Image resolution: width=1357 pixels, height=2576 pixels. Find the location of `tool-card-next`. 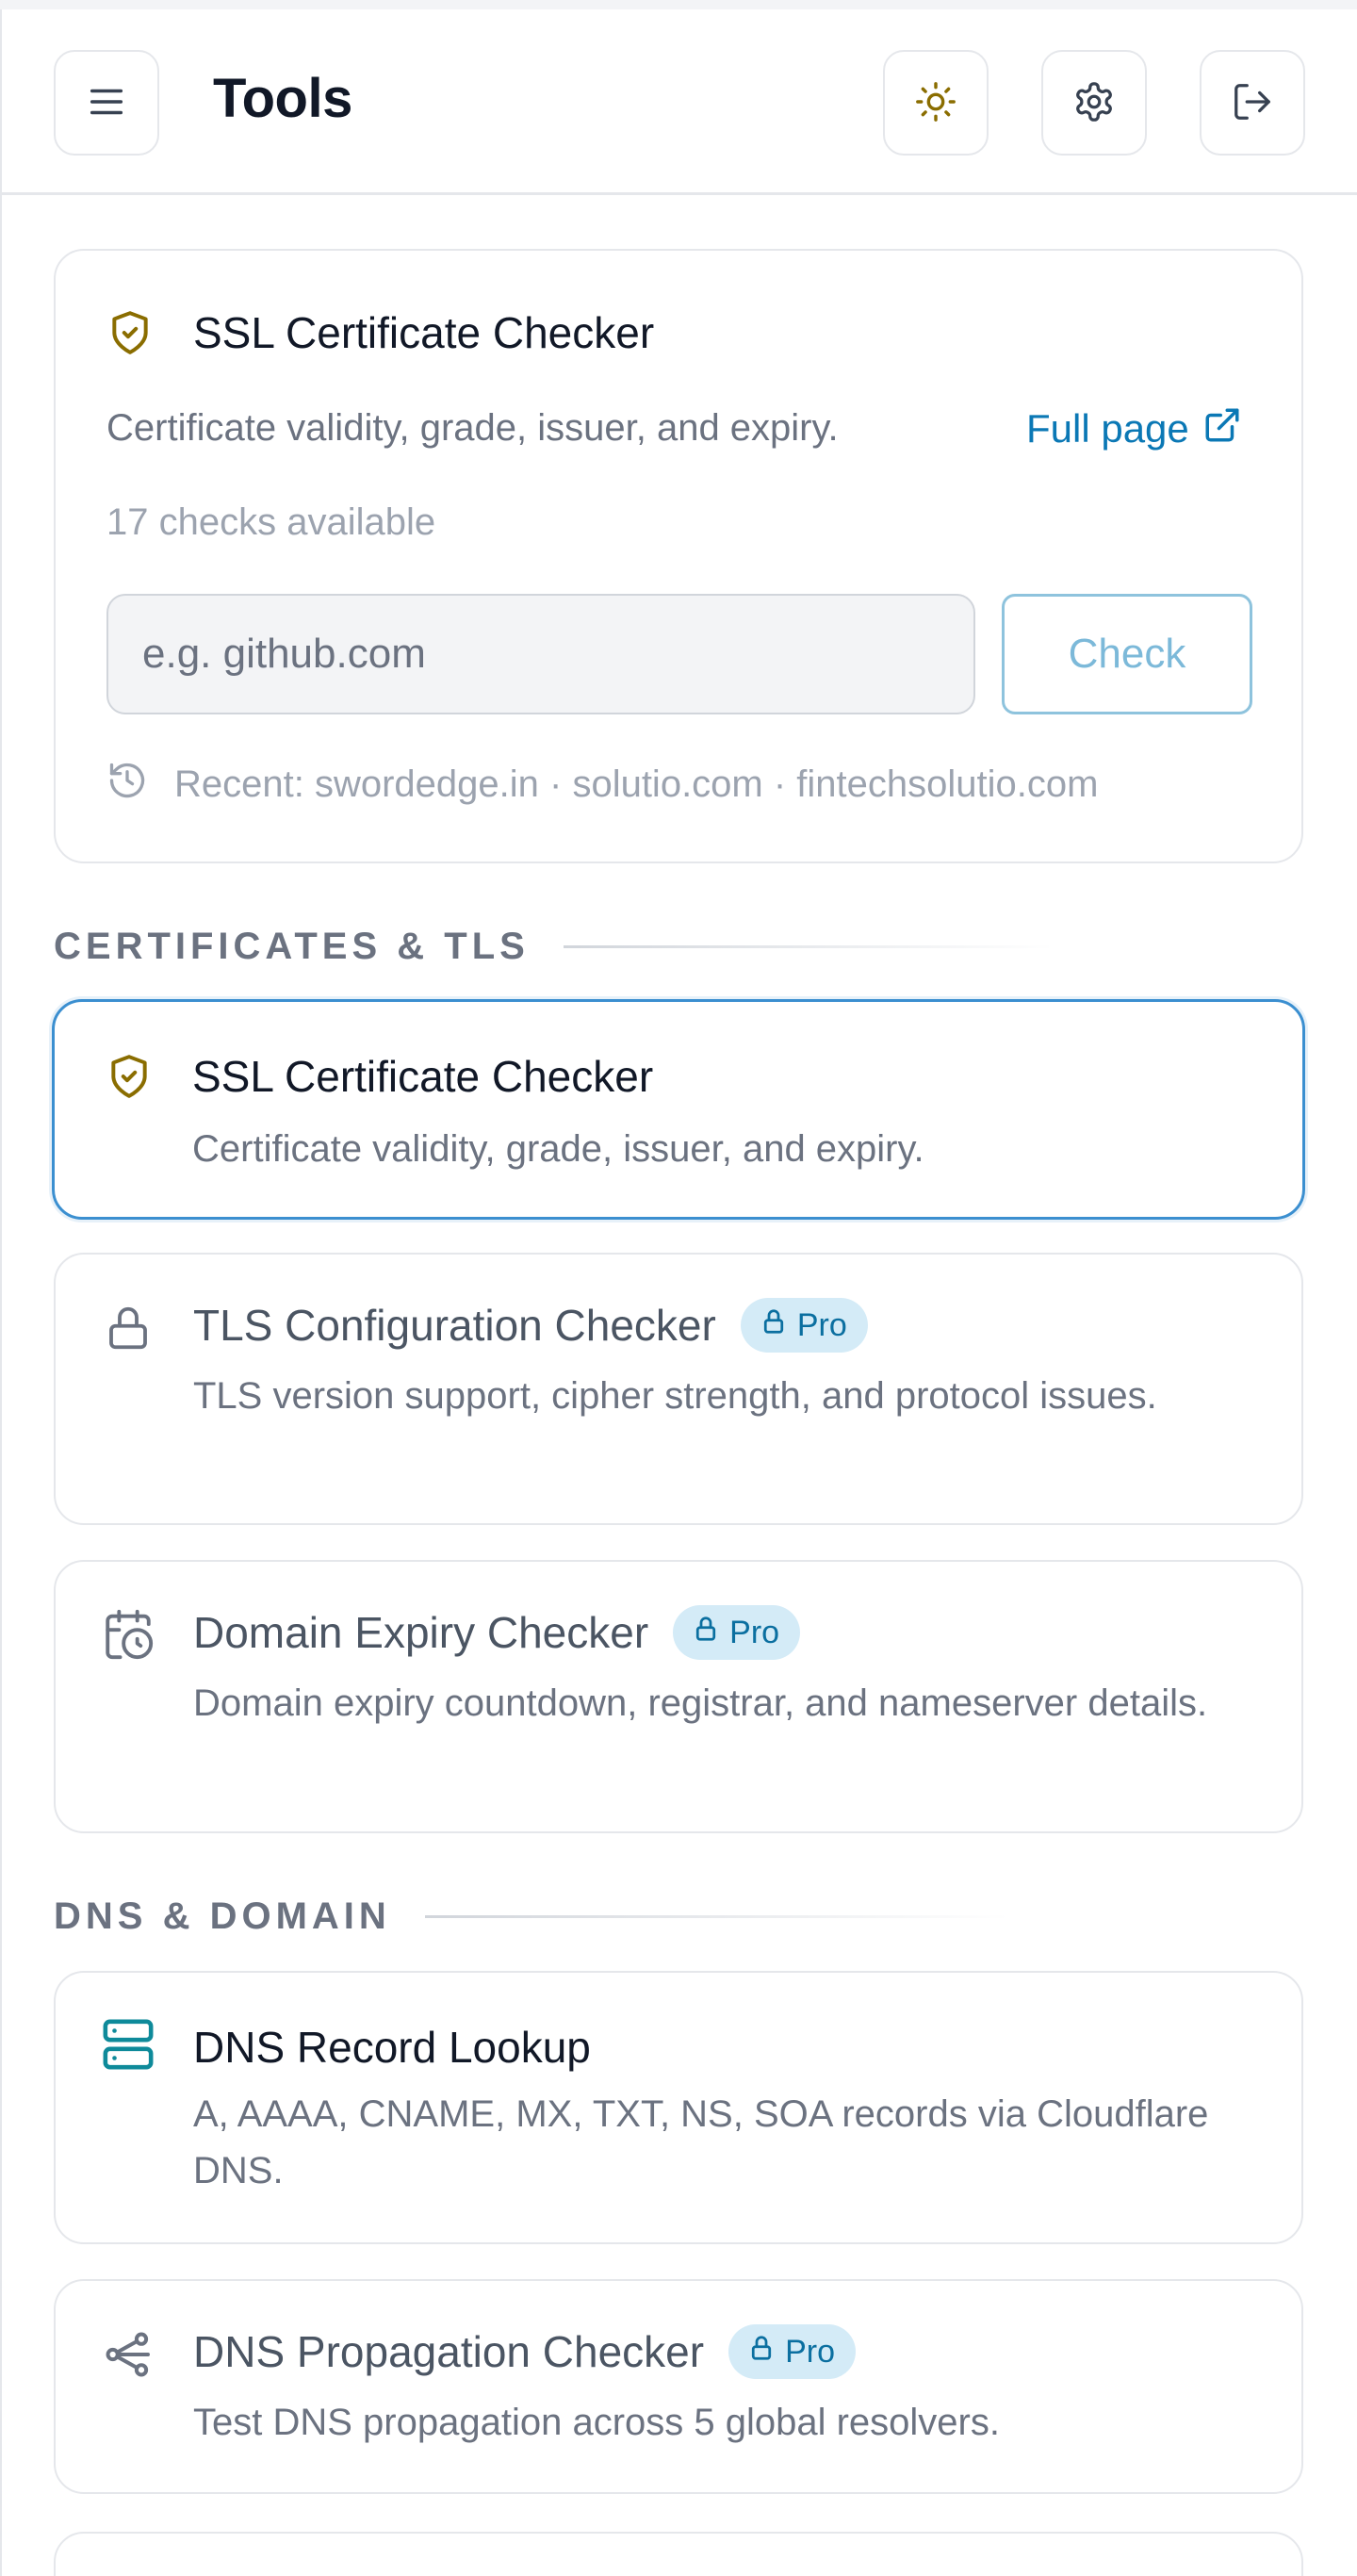

tool-card-next is located at coordinates (678, 2554).